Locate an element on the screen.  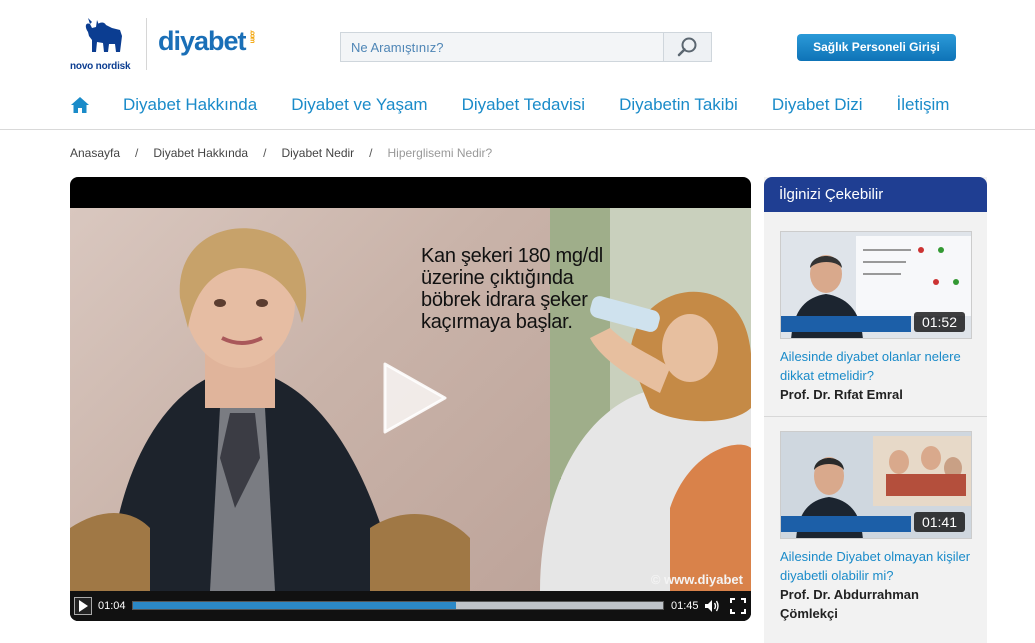
play-icon is located at coordinates (83, 606).